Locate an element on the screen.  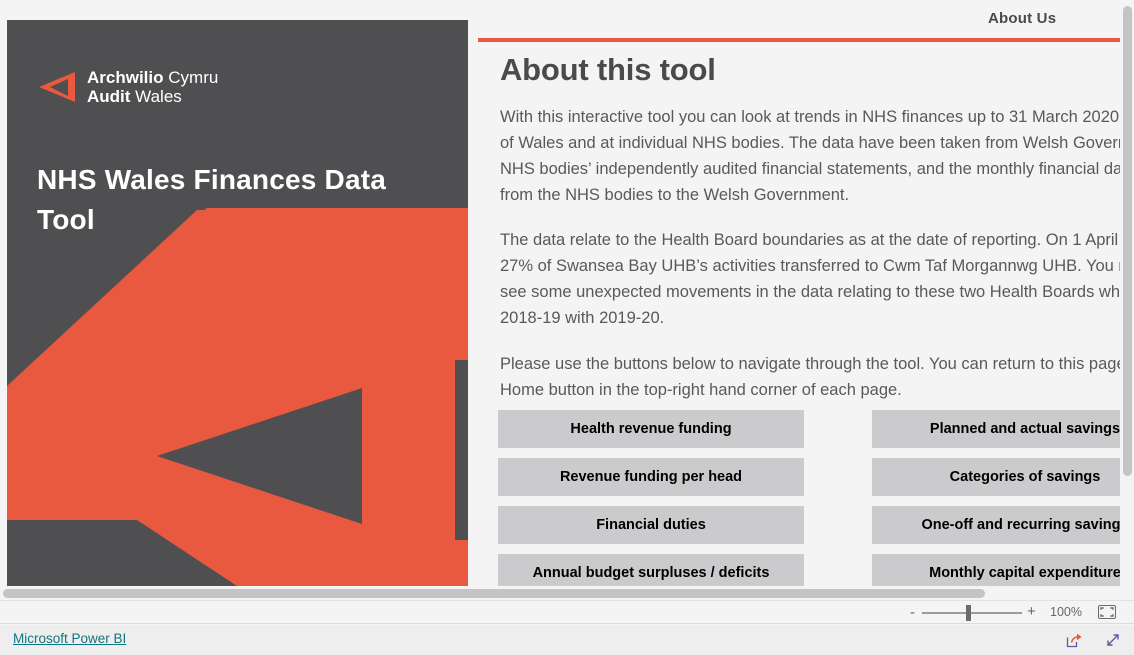
fullscreen-icon is located at coordinates (1113, 640).